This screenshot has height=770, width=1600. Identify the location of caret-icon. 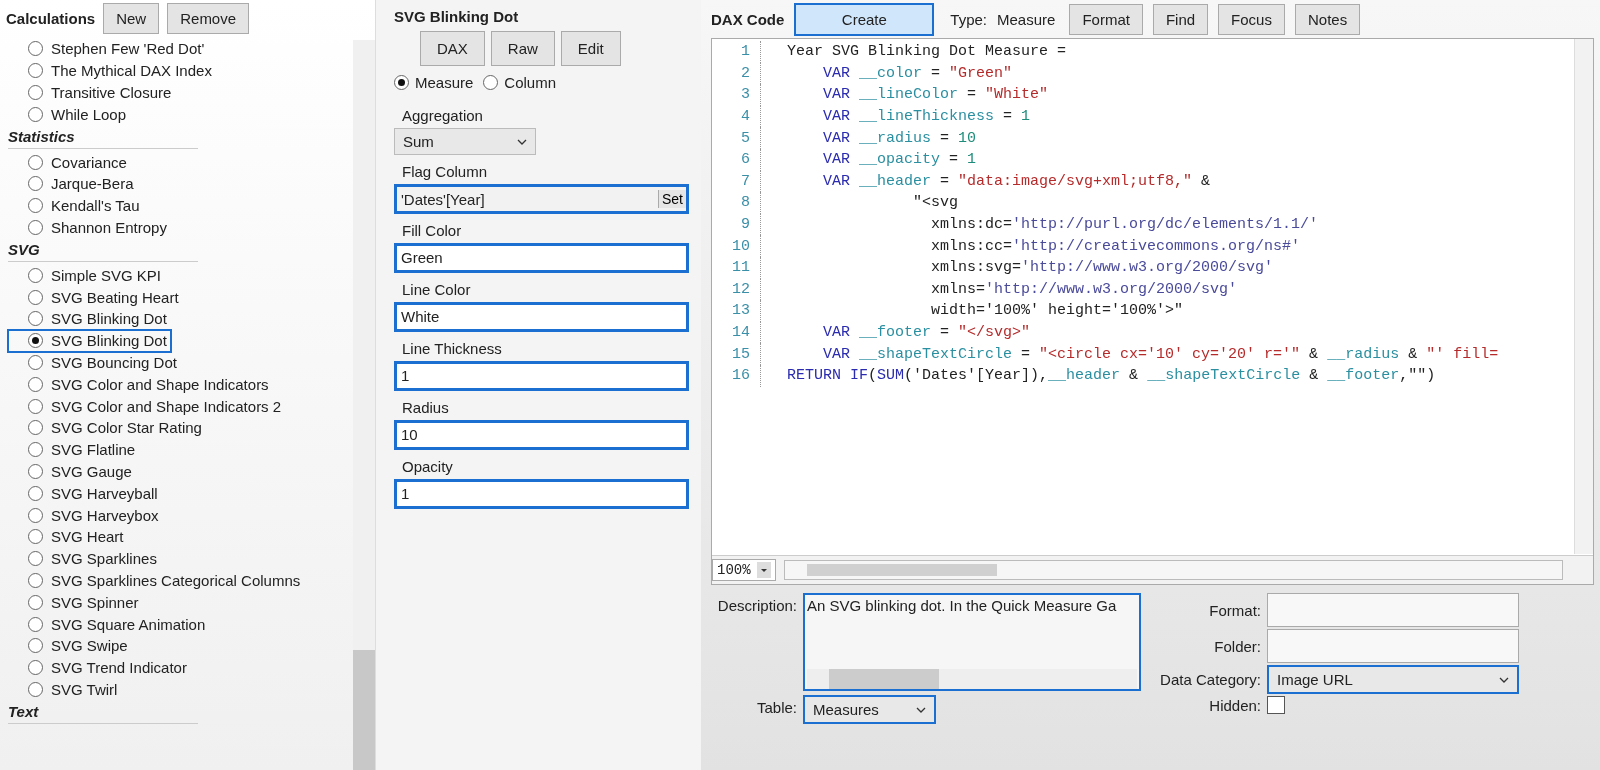
(763, 570).